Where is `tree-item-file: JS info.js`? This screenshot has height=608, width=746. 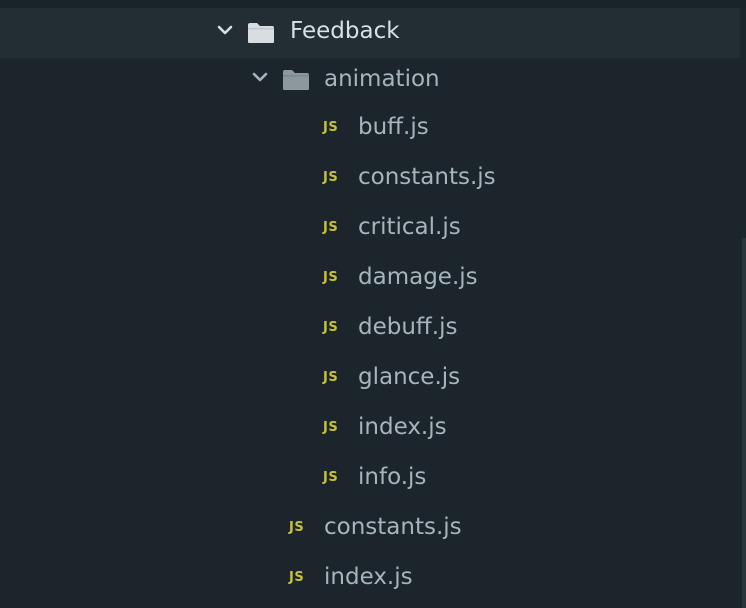
tree-item-file: JS info.js is located at coordinates (370, 479).